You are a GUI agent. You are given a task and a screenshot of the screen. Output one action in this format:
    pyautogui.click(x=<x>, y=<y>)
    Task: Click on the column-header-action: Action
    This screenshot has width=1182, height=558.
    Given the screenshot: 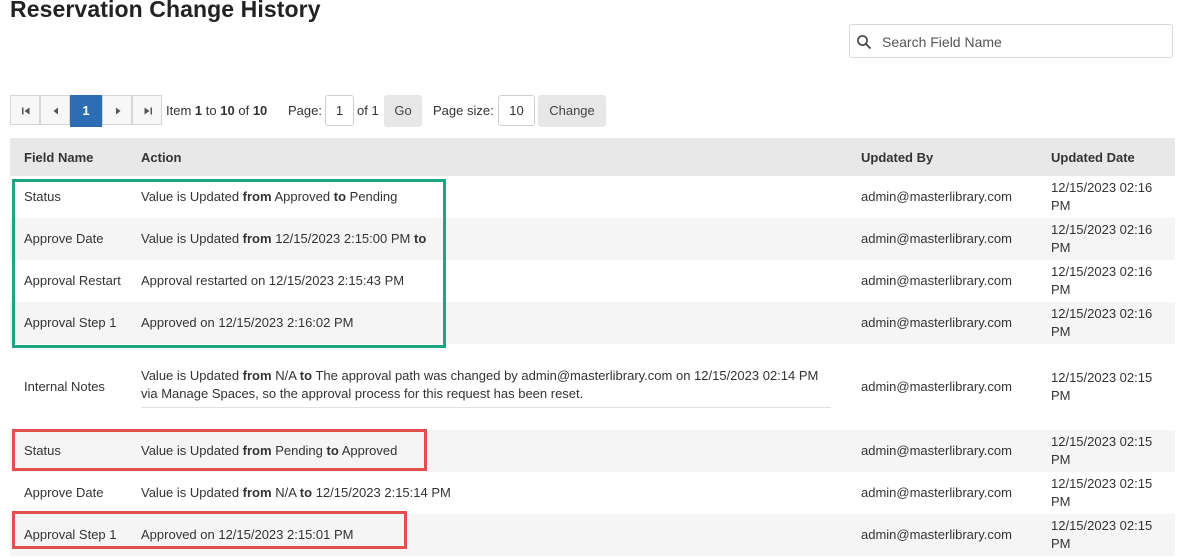 What is the action you would take?
    pyautogui.click(x=487, y=157)
    